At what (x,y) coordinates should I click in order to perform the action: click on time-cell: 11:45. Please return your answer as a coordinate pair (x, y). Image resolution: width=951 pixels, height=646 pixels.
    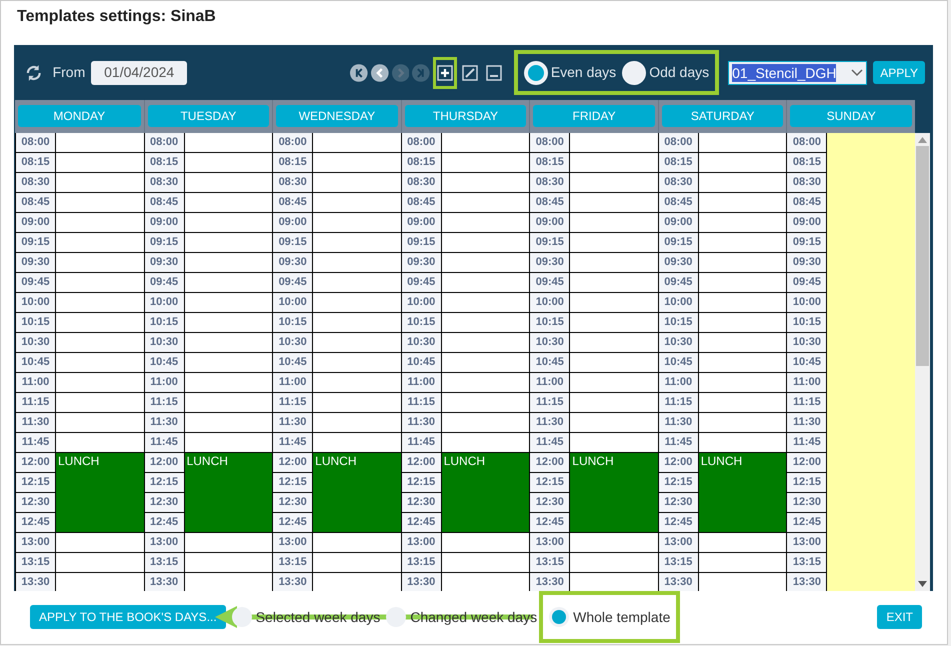
    Looking at the image, I should click on (164, 443).